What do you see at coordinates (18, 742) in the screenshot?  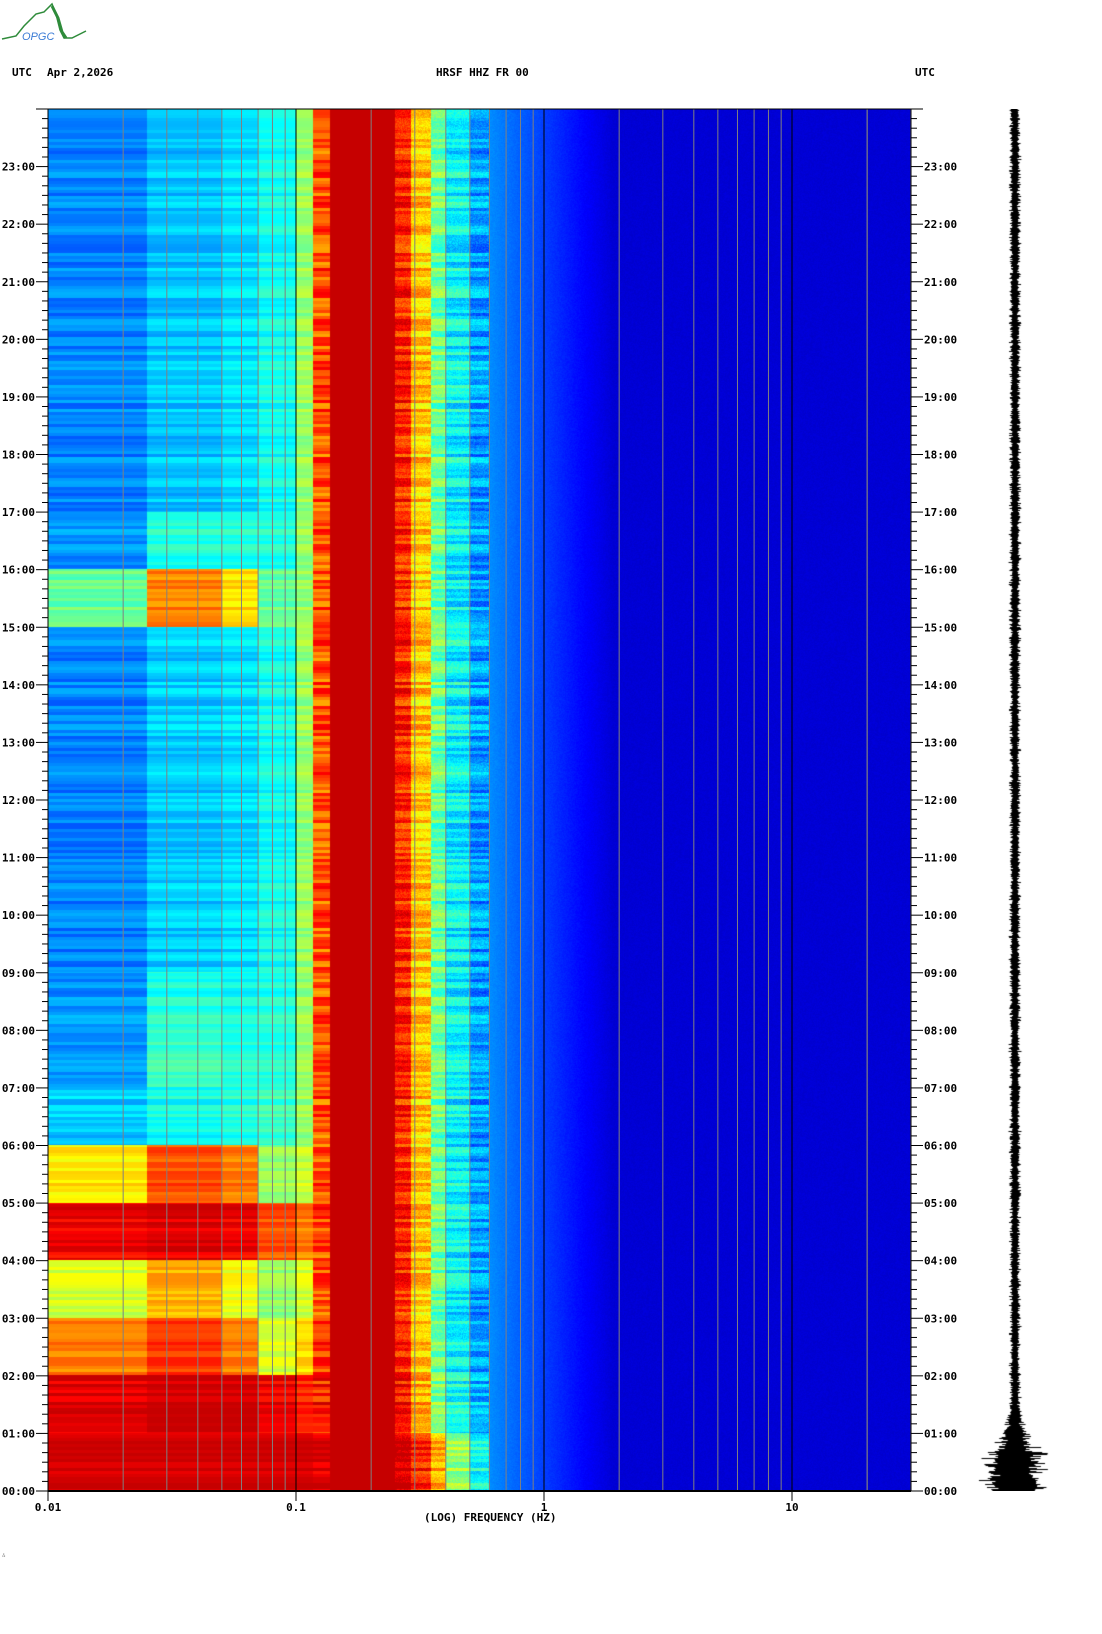 I see `y-tick-label-left: 13:00` at bounding box center [18, 742].